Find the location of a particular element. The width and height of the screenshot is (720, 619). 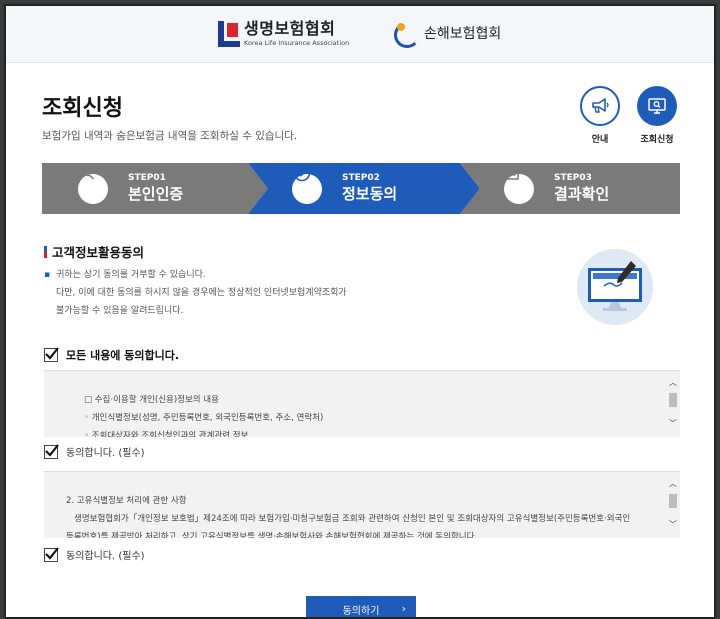

section-title-marker is located at coordinates (45, 251).